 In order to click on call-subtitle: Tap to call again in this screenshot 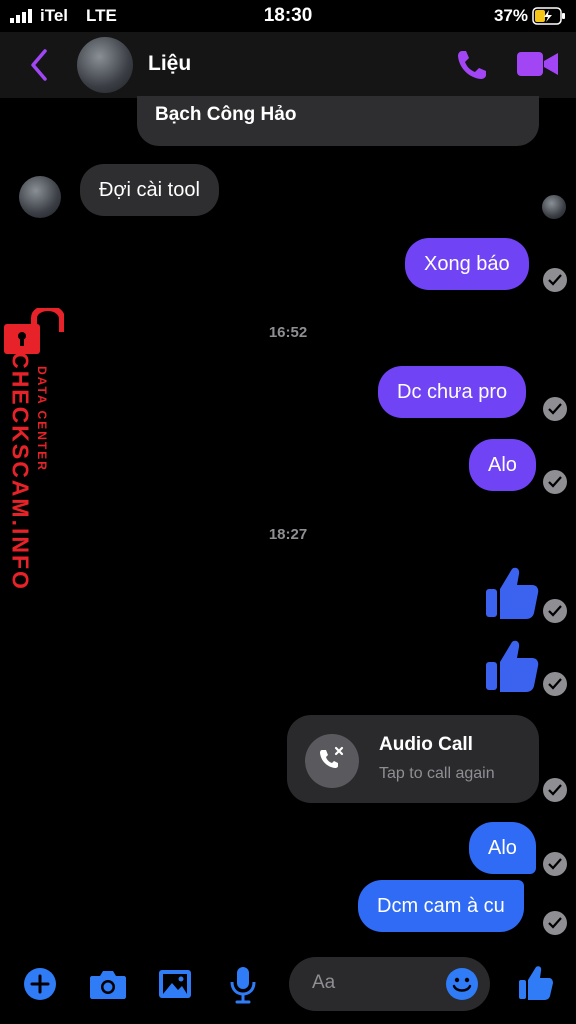, I will do `click(437, 773)`.